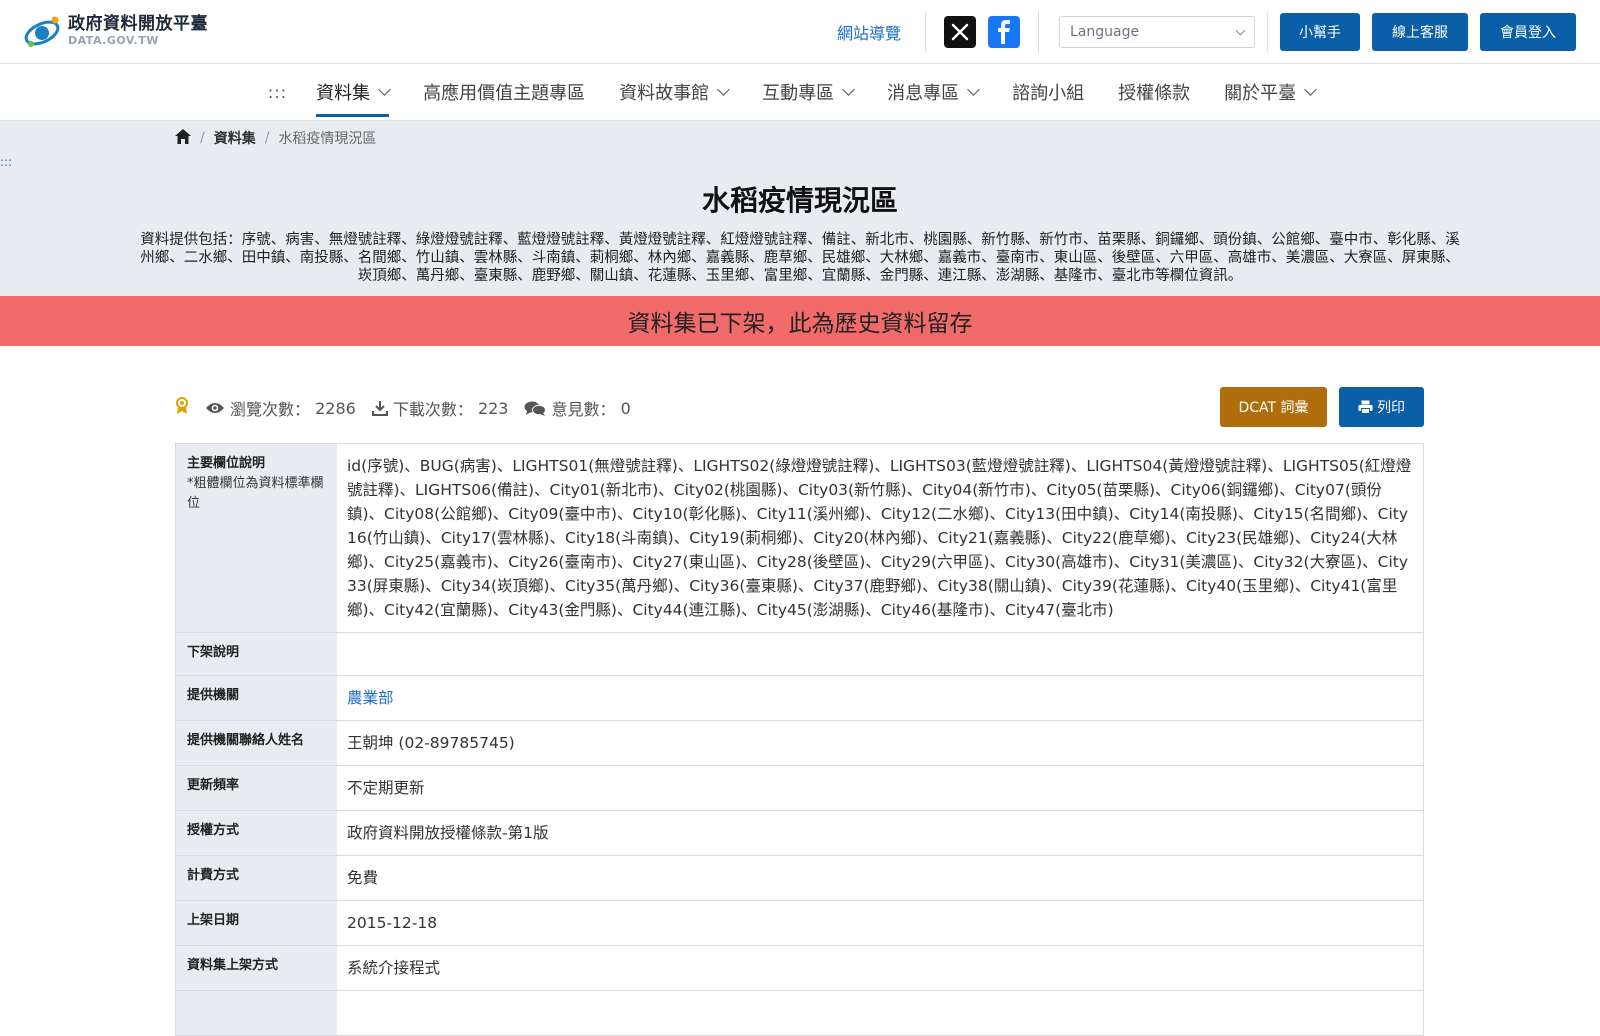 This screenshot has height=1036, width=1600. What do you see at coordinates (182, 408) in the screenshot?
I see `badge-icon` at bounding box center [182, 408].